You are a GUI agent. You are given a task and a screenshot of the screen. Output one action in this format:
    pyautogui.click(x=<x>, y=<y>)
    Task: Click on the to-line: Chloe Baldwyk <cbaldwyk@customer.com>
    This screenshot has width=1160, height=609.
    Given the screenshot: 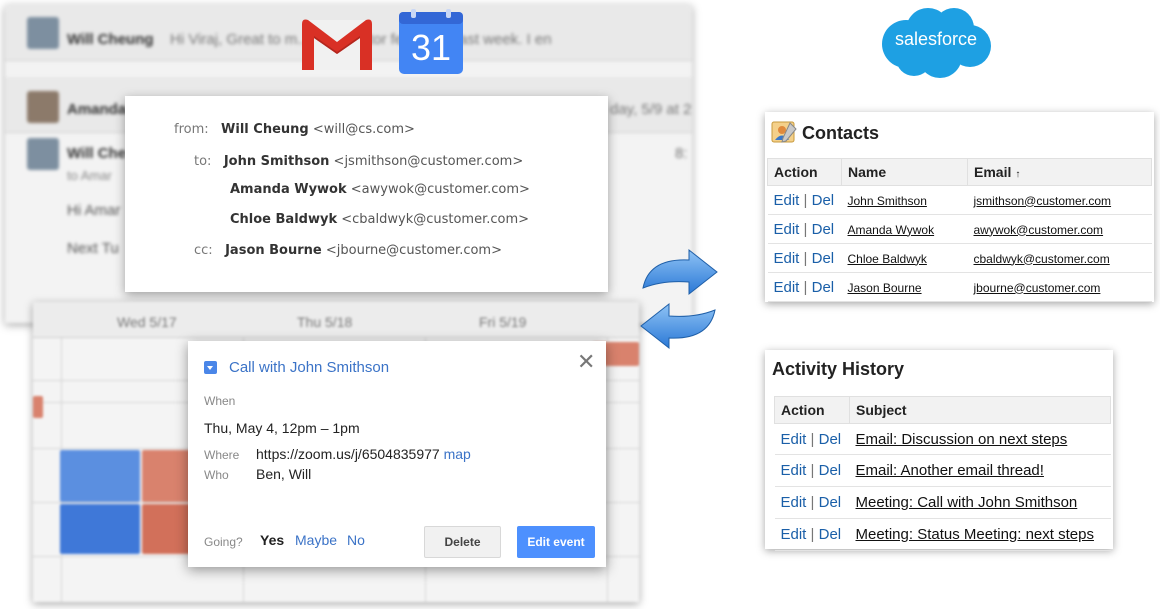 What is the action you would take?
    pyautogui.click(x=379, y=219)
    